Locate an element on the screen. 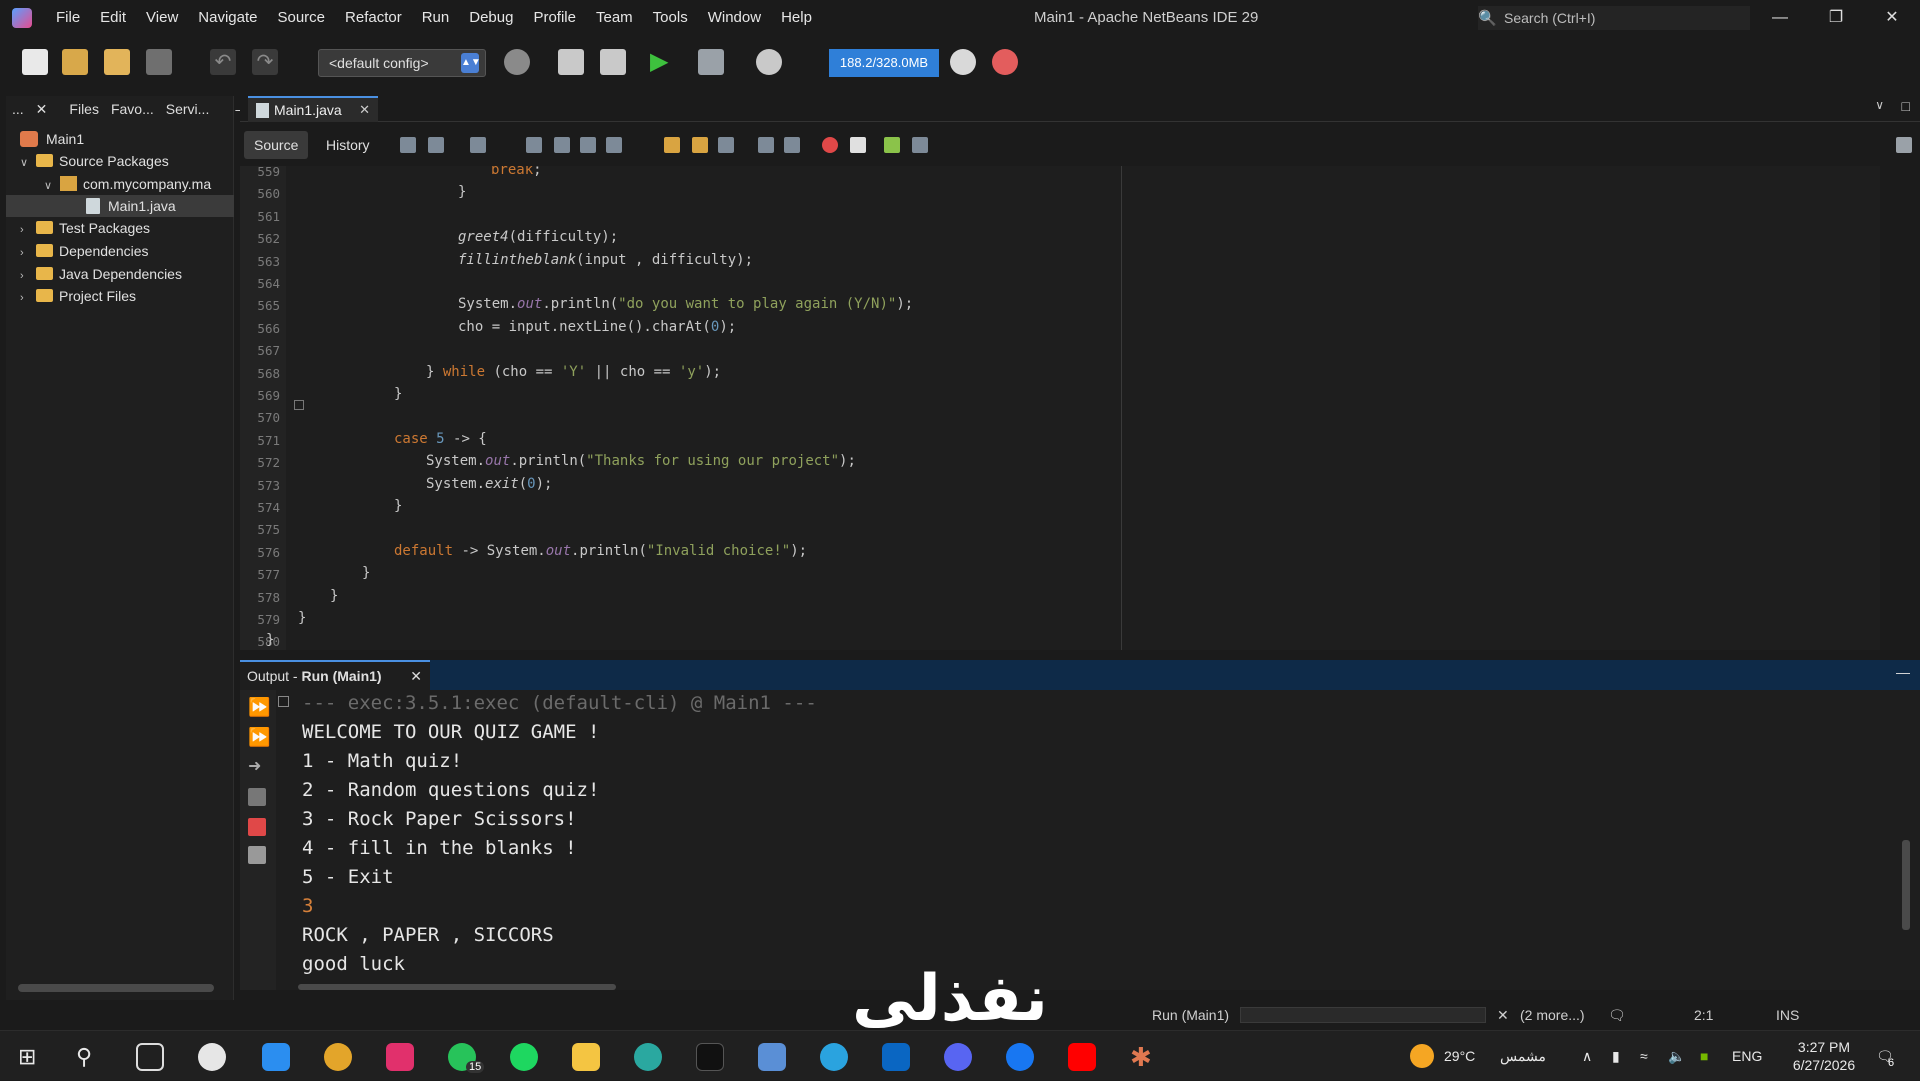 The height and width of the screenshot is (1081, 1920). build-hammer-icon is located at coordinates (571, 62).